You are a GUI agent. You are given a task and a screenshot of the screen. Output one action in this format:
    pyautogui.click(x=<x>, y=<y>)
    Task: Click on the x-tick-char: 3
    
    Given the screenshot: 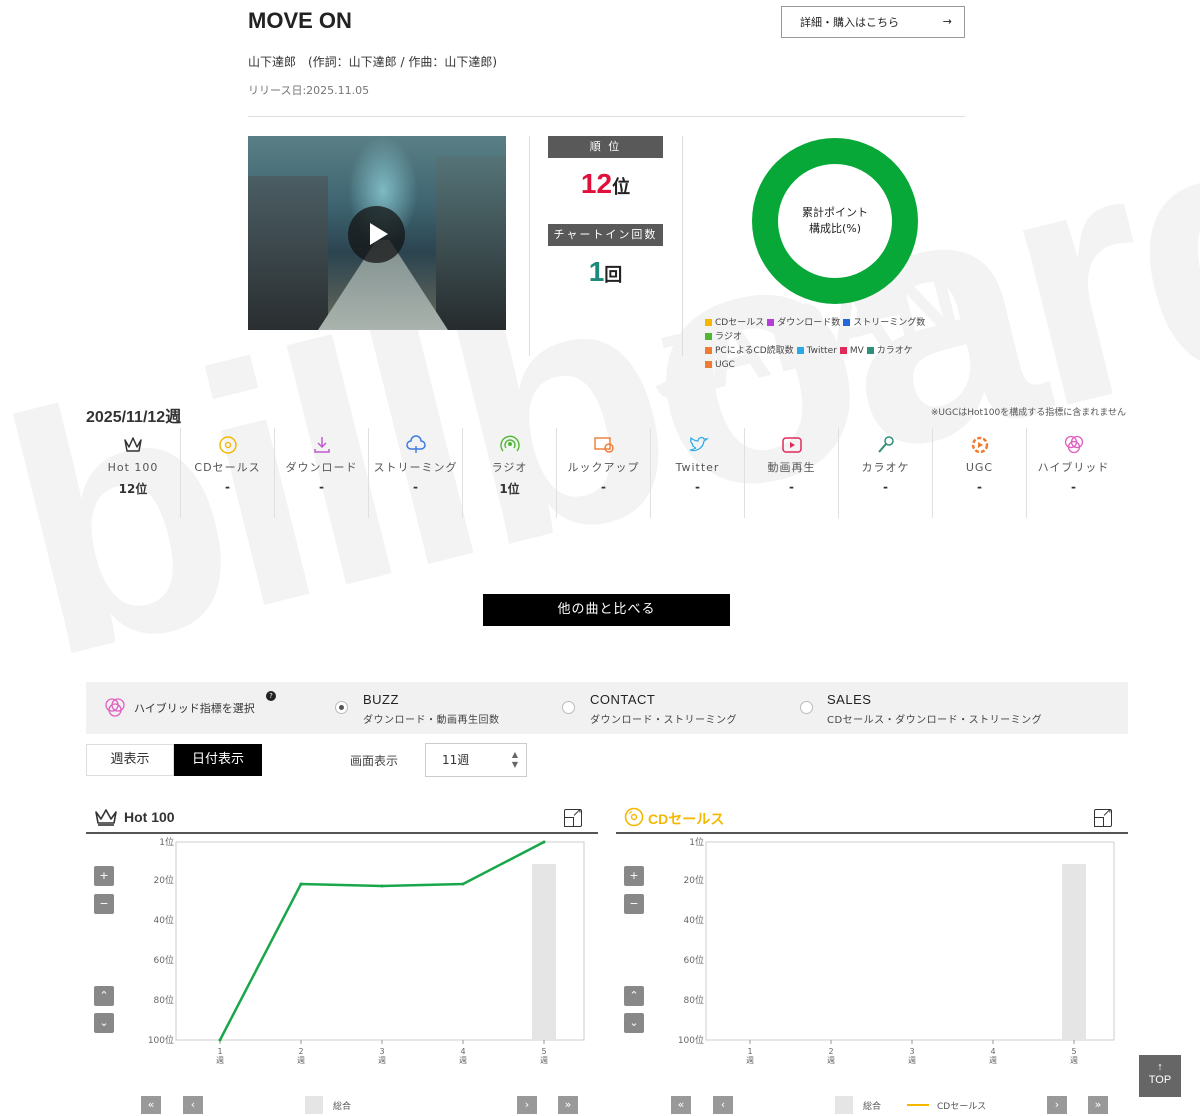 What is the action you would take?
    pyautogui.click(x=381, y=1051)
    